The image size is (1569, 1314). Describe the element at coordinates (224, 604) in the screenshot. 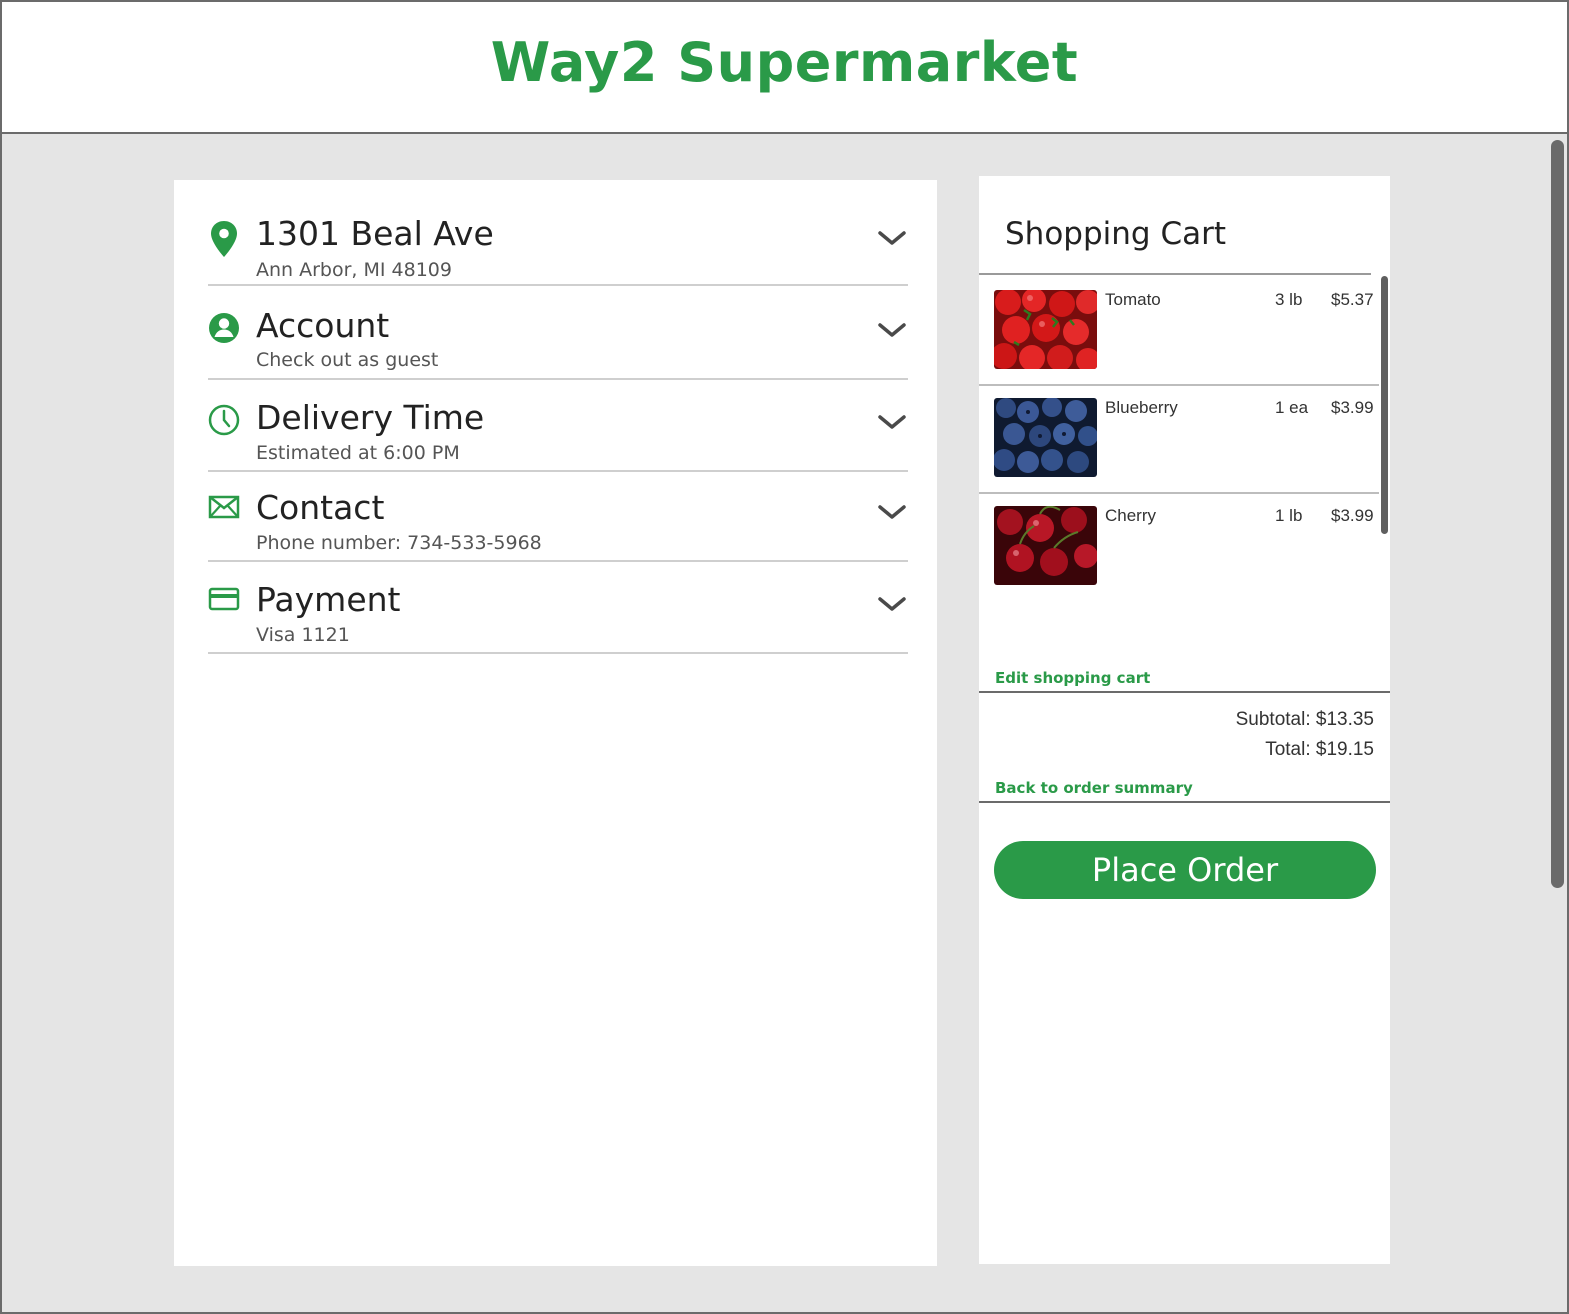

I see `credit-card-icon` at that location.